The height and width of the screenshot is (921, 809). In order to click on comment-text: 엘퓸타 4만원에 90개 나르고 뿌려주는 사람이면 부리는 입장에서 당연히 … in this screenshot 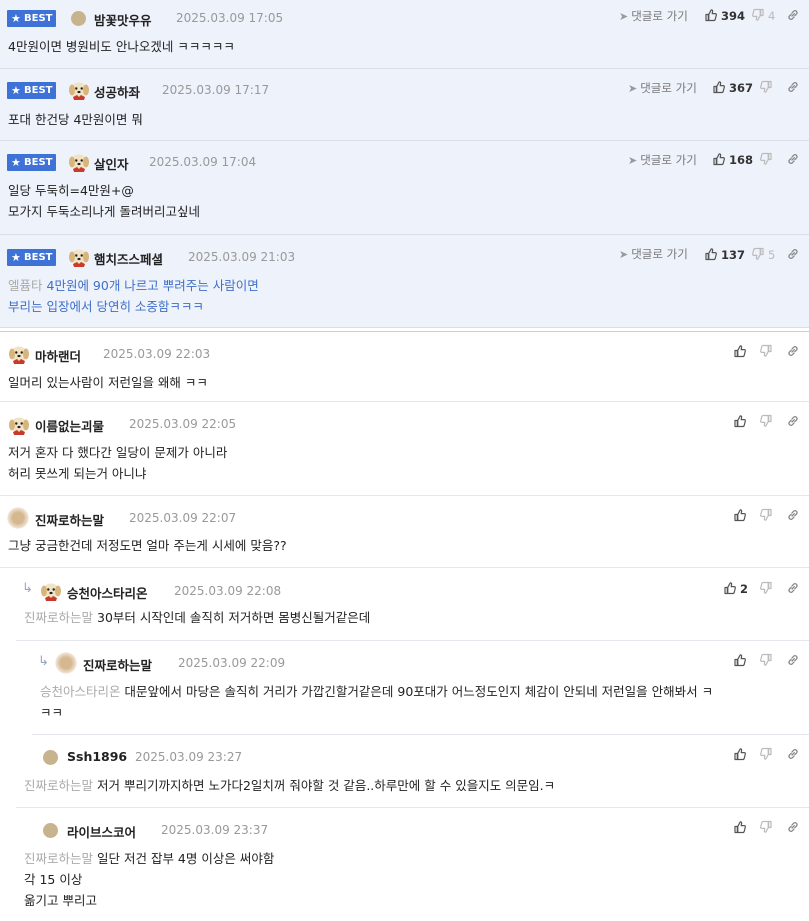, I will do `click(133, 296)`.